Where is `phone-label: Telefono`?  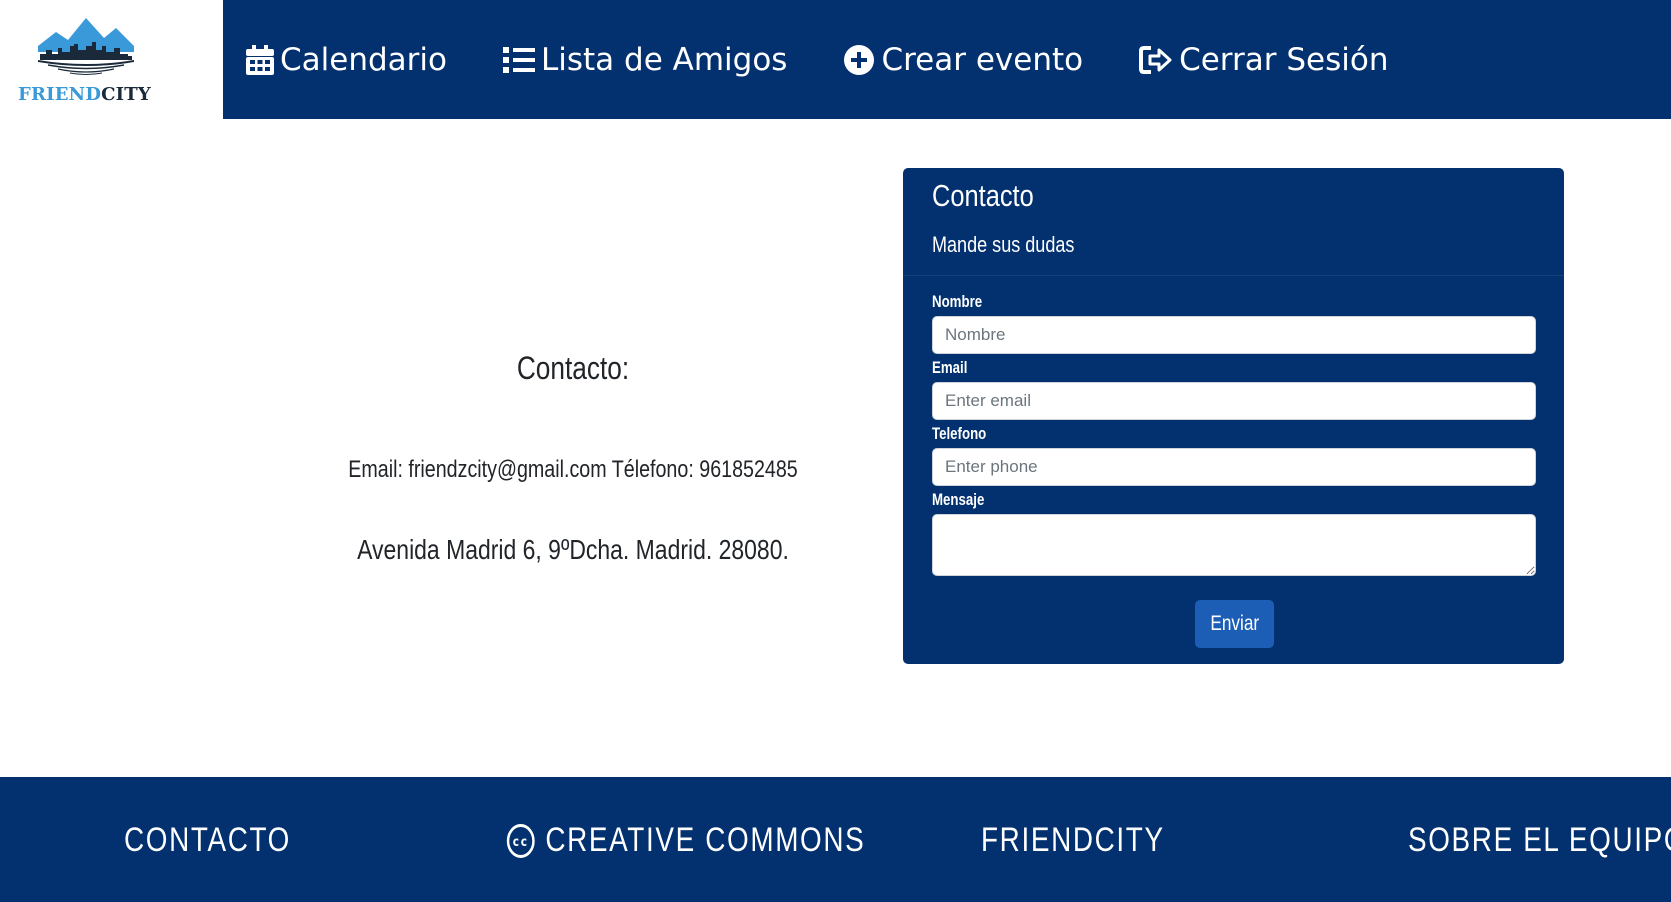 phone-label: Telefono is located at coordinates (959, 433).